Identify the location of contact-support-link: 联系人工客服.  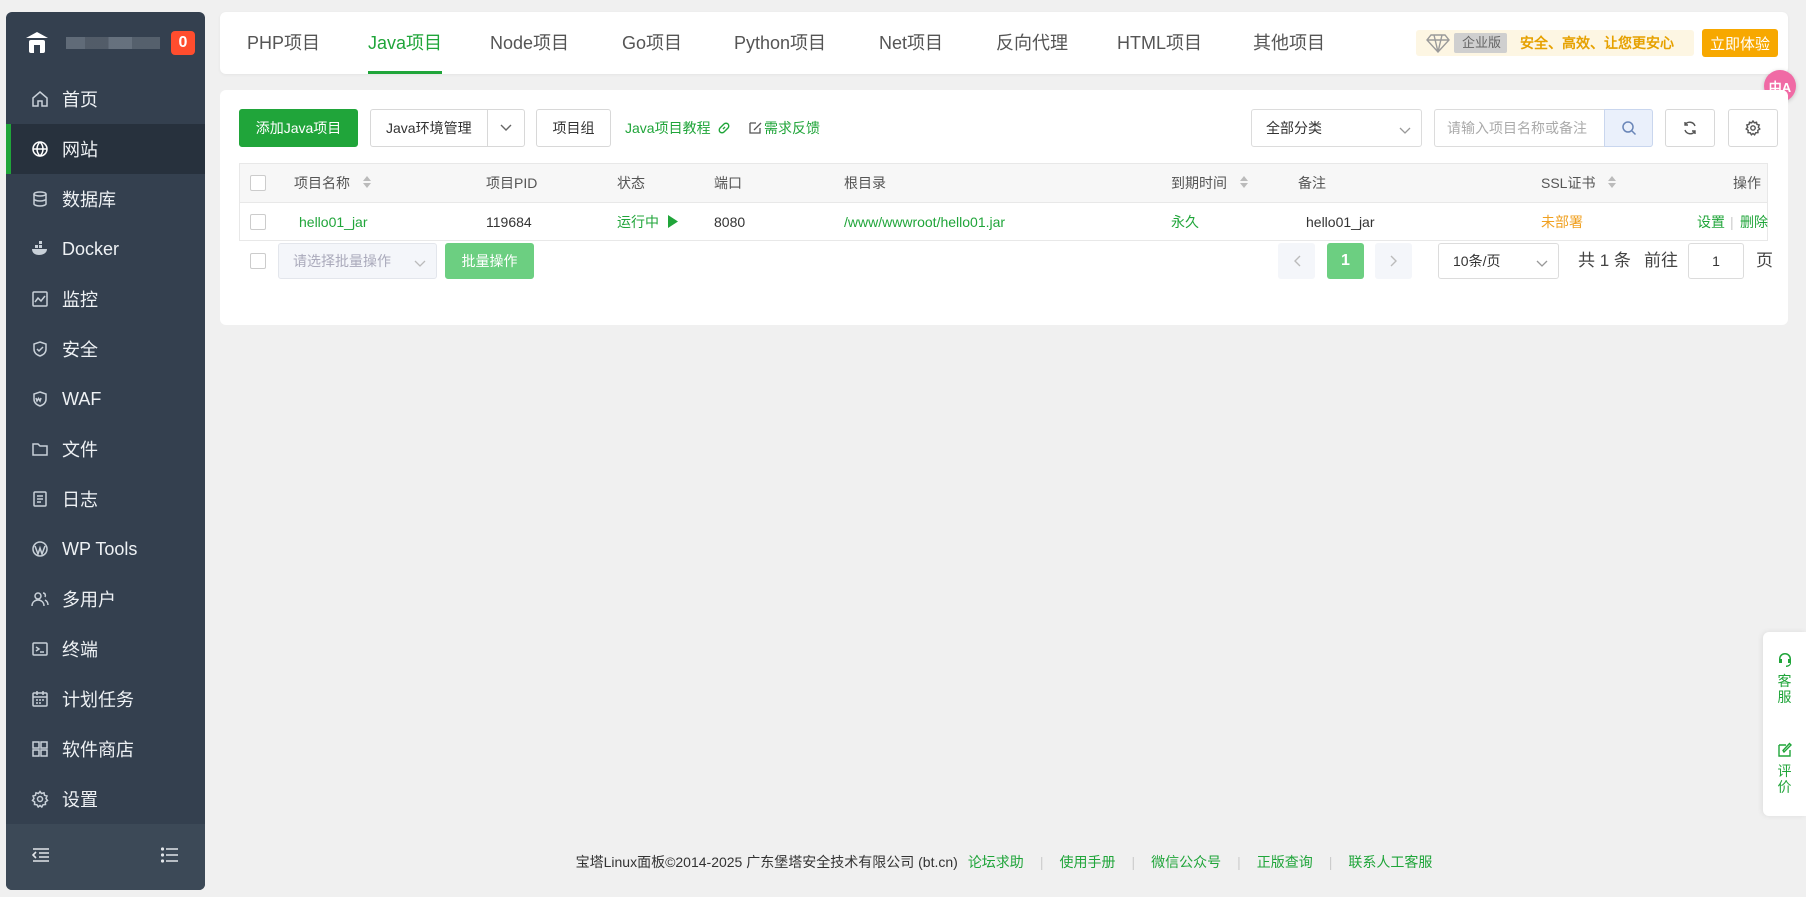
(1390, 862).